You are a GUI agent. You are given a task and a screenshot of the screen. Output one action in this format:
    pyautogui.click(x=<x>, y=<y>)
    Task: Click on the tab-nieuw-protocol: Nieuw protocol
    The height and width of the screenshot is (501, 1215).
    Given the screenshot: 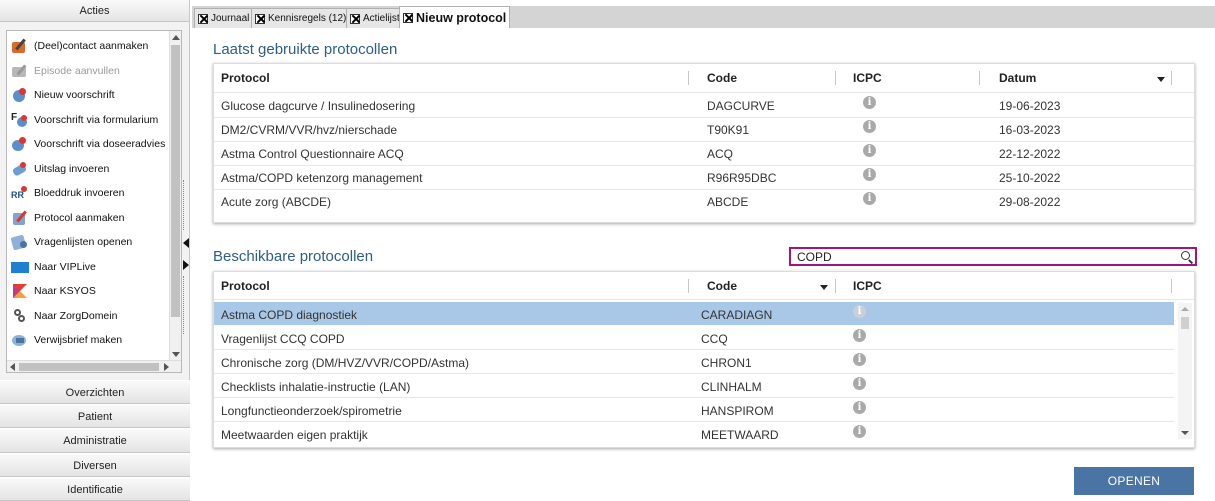 What is the action you would take?
    pyautogui.click(x=455, y=17)
    